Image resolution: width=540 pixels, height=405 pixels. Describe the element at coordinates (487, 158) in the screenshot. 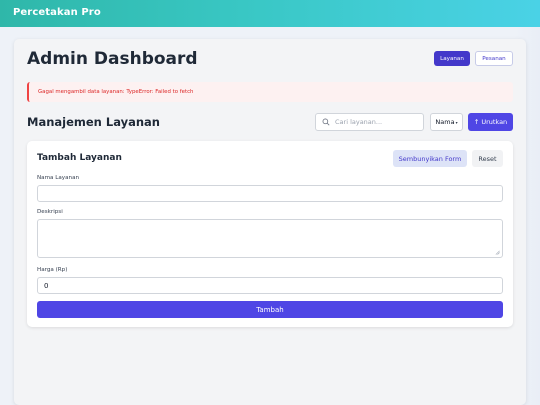

I see `reset-button: Reset` at that location.